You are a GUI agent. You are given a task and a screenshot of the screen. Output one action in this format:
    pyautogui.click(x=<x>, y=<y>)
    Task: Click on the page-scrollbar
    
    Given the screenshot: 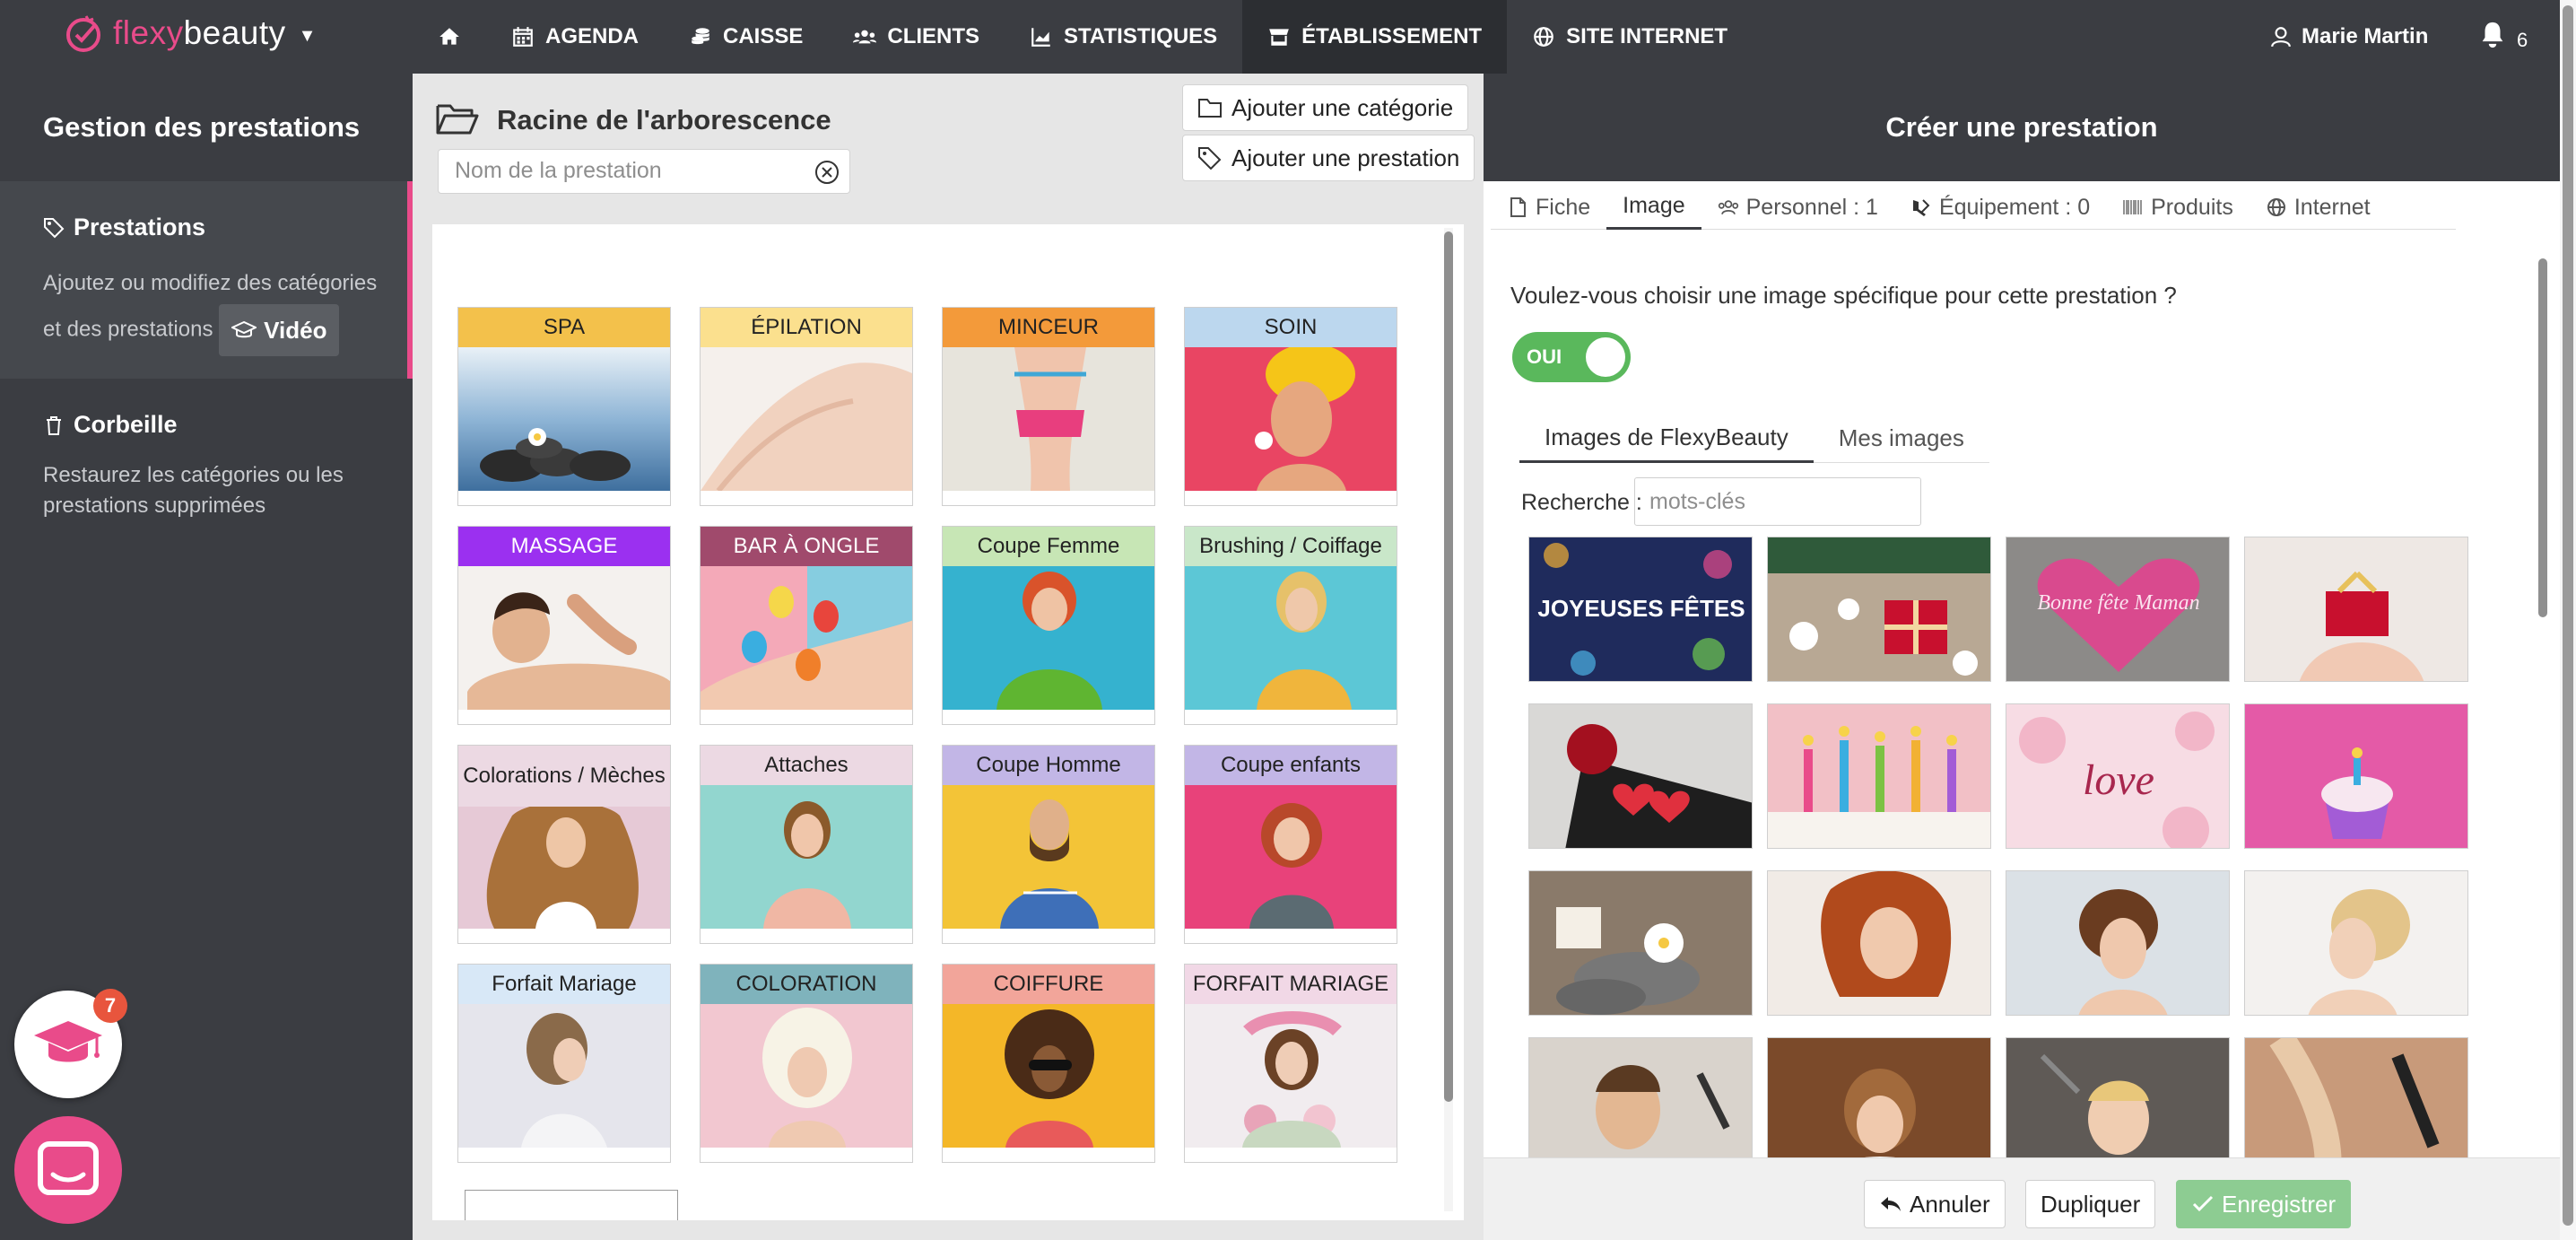 What is the action you would take?
    pyautogui.click(x=2568, y=620)
    